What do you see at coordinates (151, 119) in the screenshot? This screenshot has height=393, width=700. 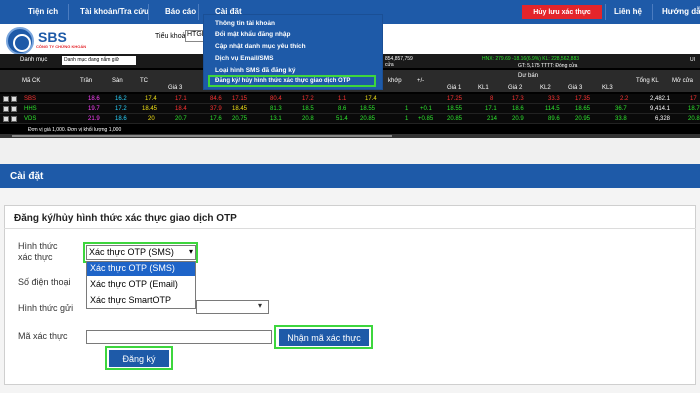 I see `ref-cell: 20` at bounding box center [151, 119].